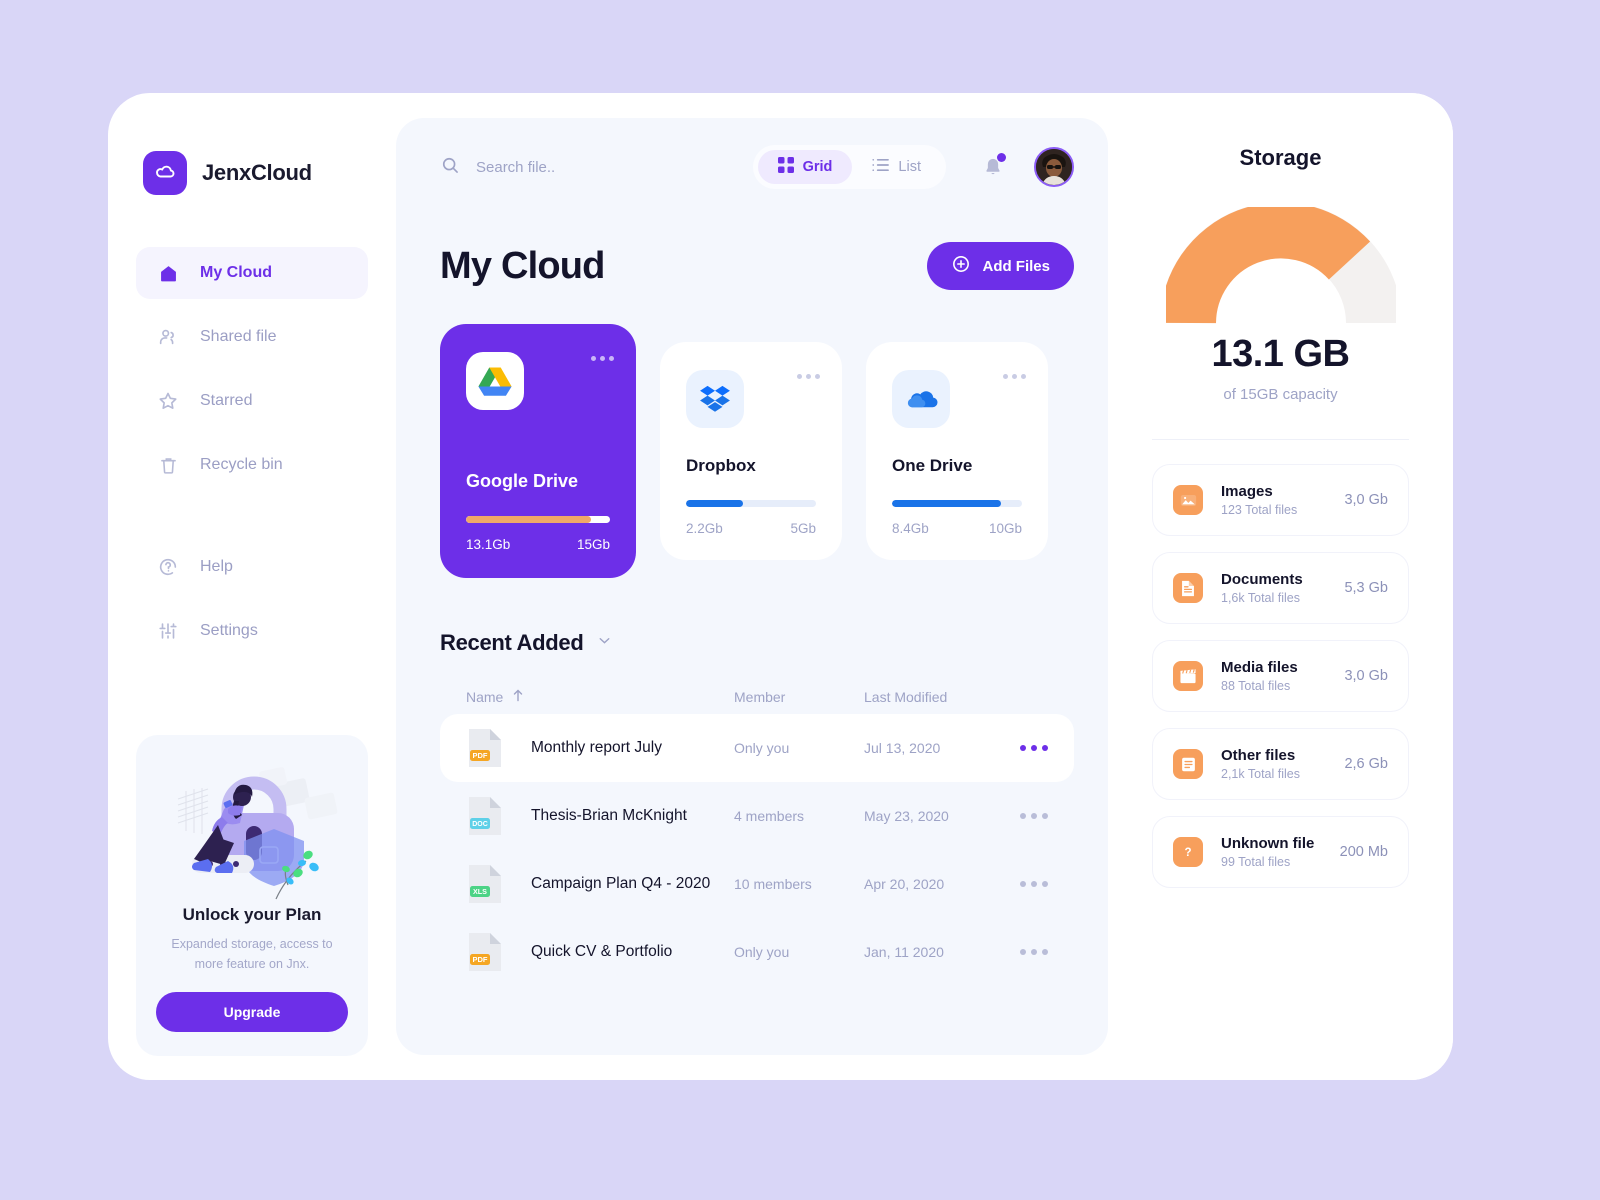 The width and height of the screenshot is (1600, 1200). I want to click on service-card-google-drive: Google Drive 13.1Gb 15Gb, so click(538, 451).